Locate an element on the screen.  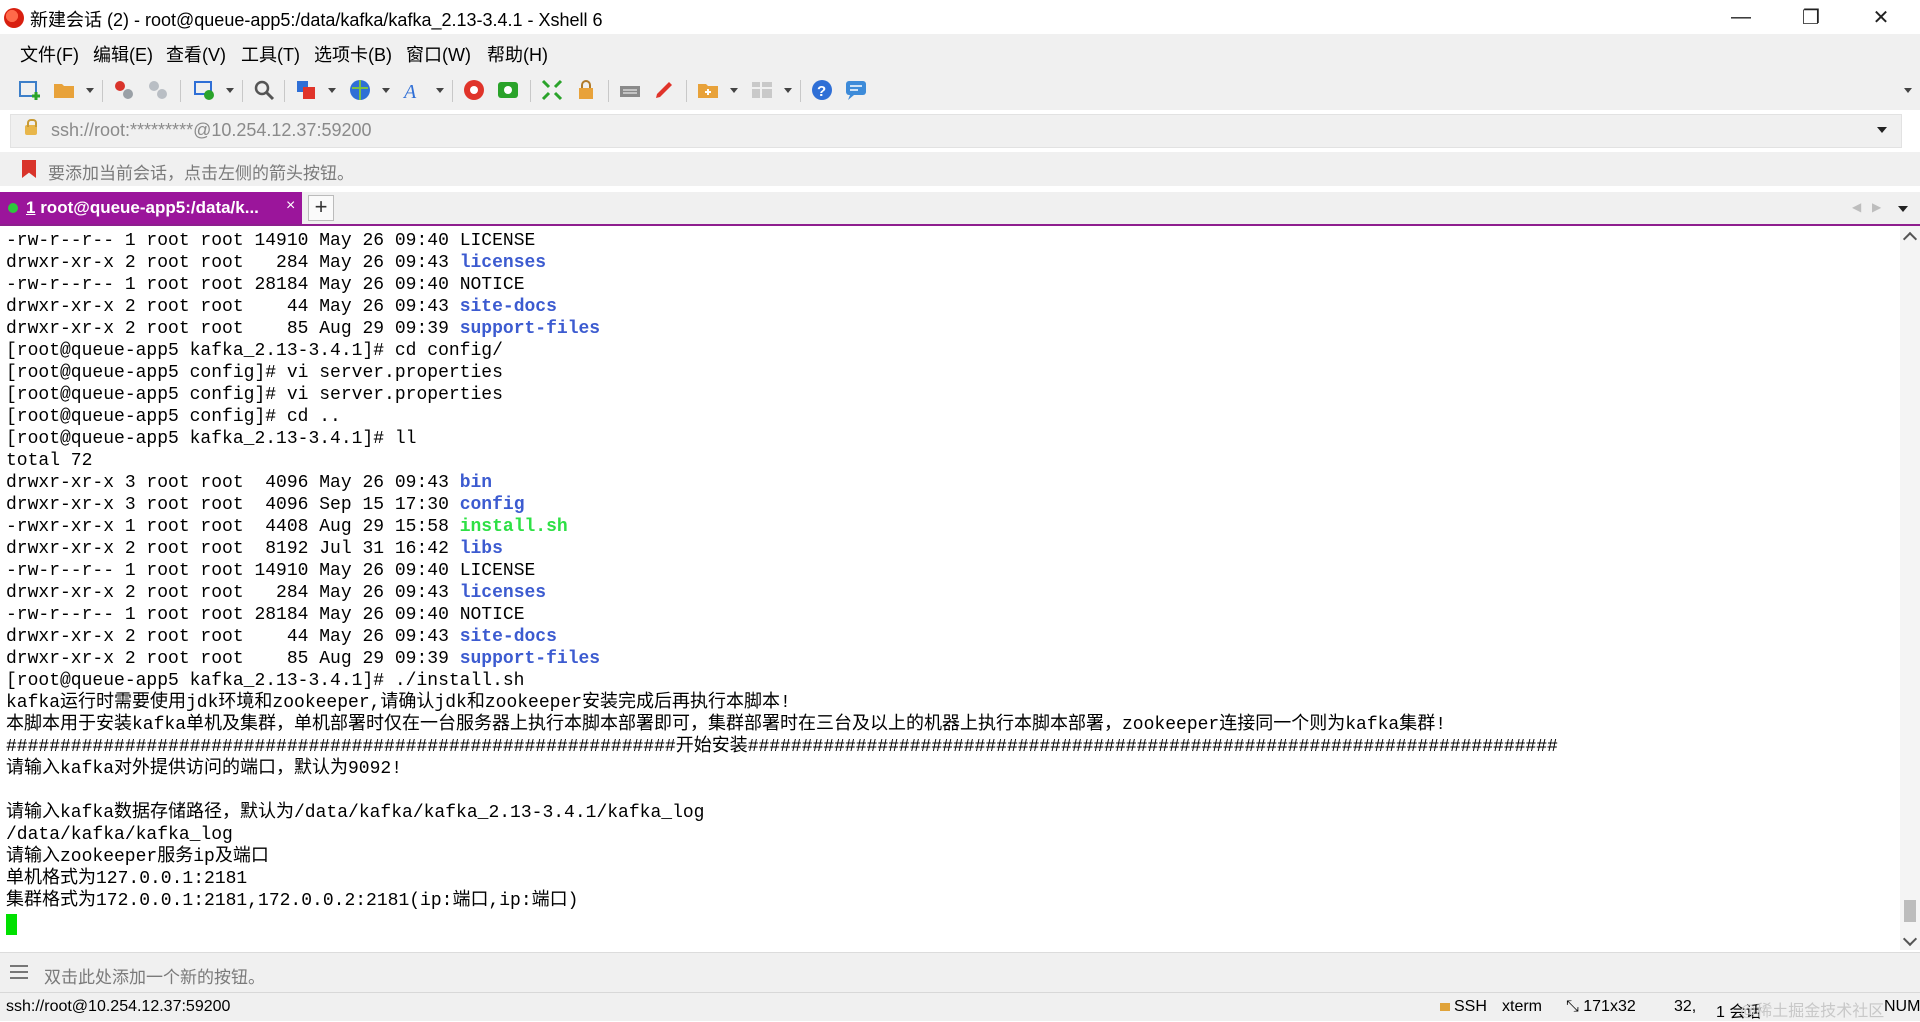
status-size: ⤡ 171x32 is located at coordinates (1601, 1007).